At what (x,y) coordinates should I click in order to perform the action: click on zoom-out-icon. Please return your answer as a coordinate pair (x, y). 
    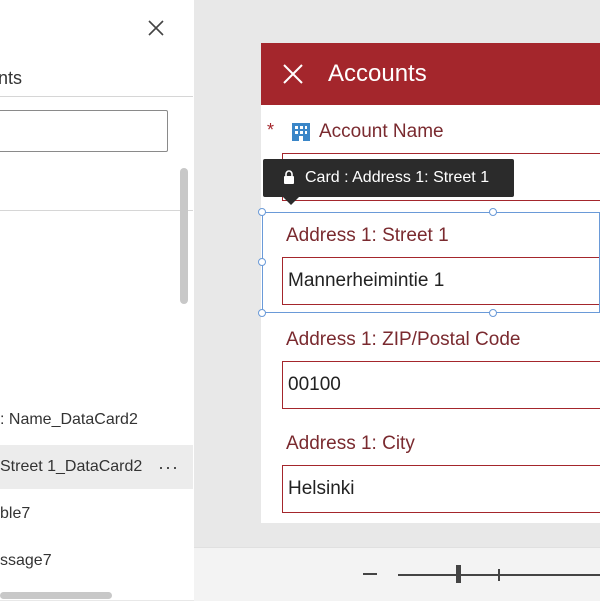
    Looking at the image, I should click on (370, 574).